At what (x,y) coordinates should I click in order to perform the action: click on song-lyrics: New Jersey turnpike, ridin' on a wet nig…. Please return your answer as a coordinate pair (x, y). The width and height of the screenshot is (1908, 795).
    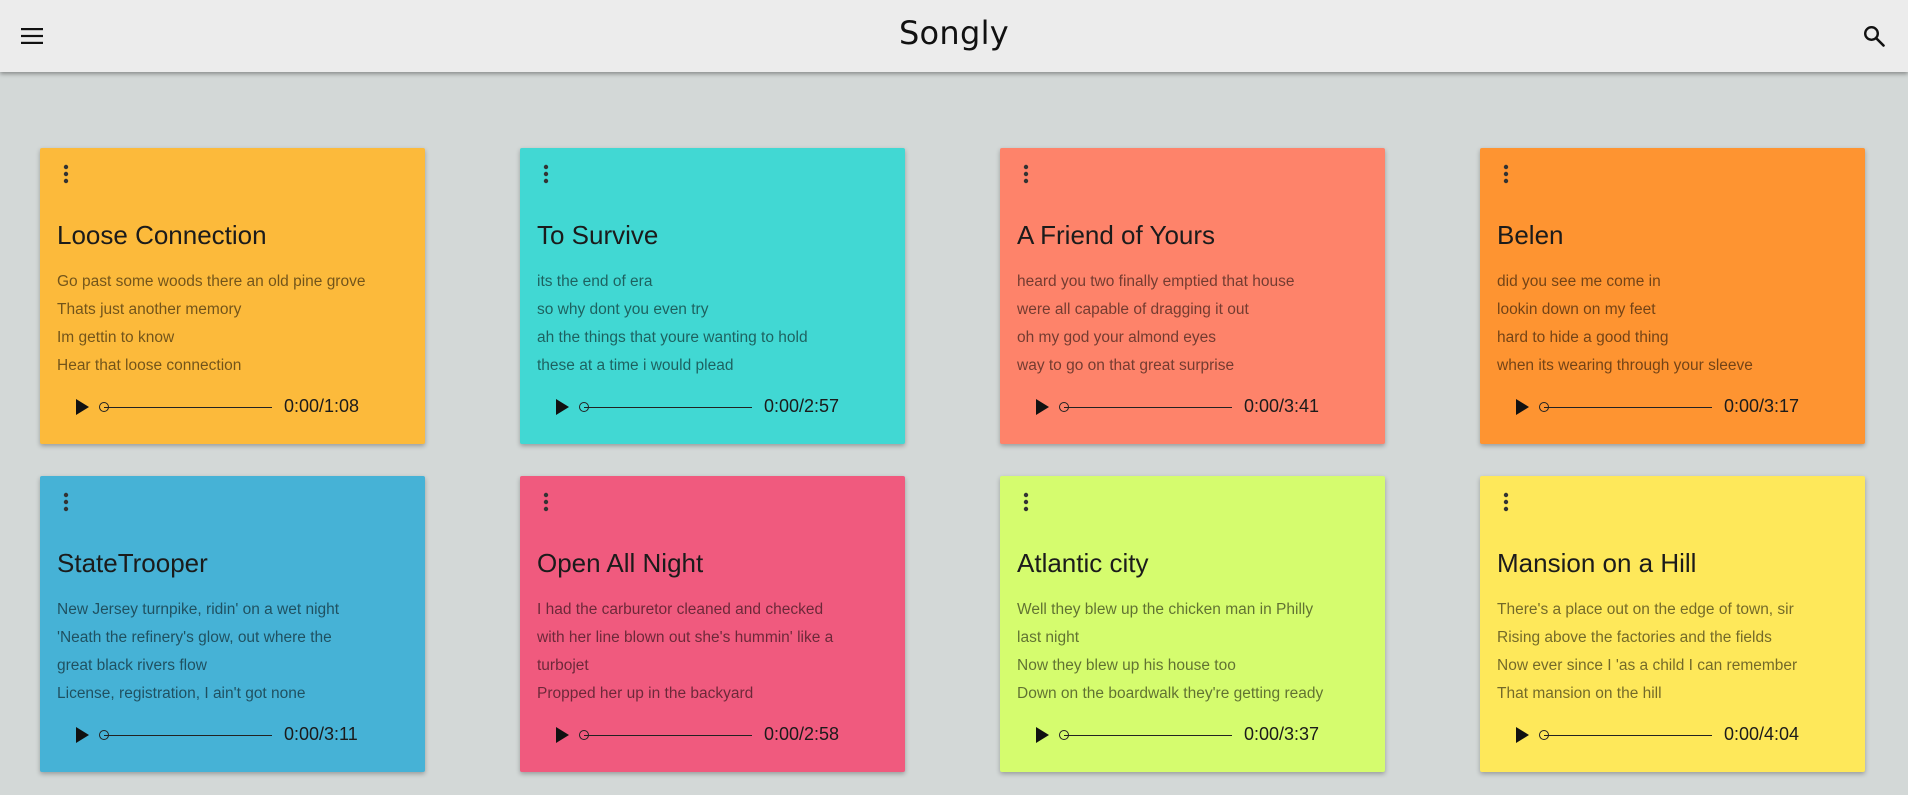
    Looking at the image, I should click on (237, 652).